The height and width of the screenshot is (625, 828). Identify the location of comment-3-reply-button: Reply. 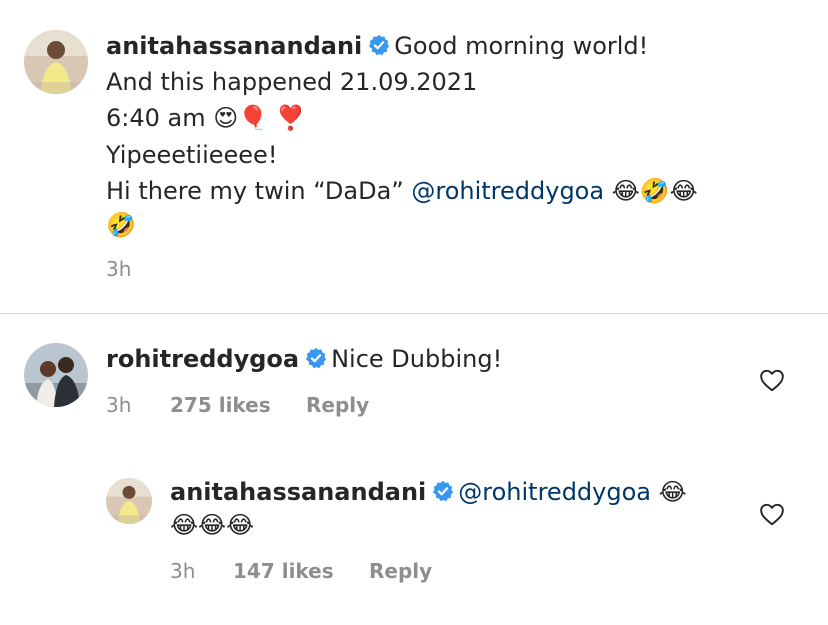
(400, 571).